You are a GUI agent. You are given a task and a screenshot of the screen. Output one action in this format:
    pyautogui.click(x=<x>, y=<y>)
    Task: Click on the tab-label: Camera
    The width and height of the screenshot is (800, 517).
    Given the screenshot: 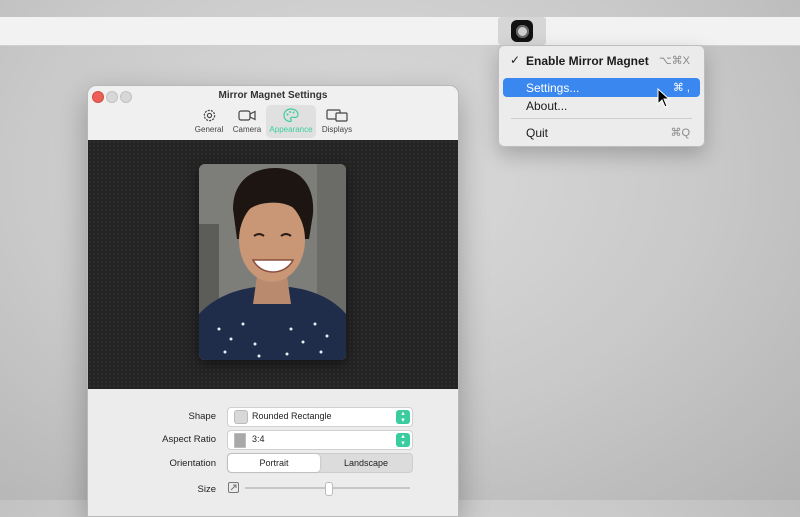 What is the action you would take?
    pyautogui.click(x=247, y=129)
    